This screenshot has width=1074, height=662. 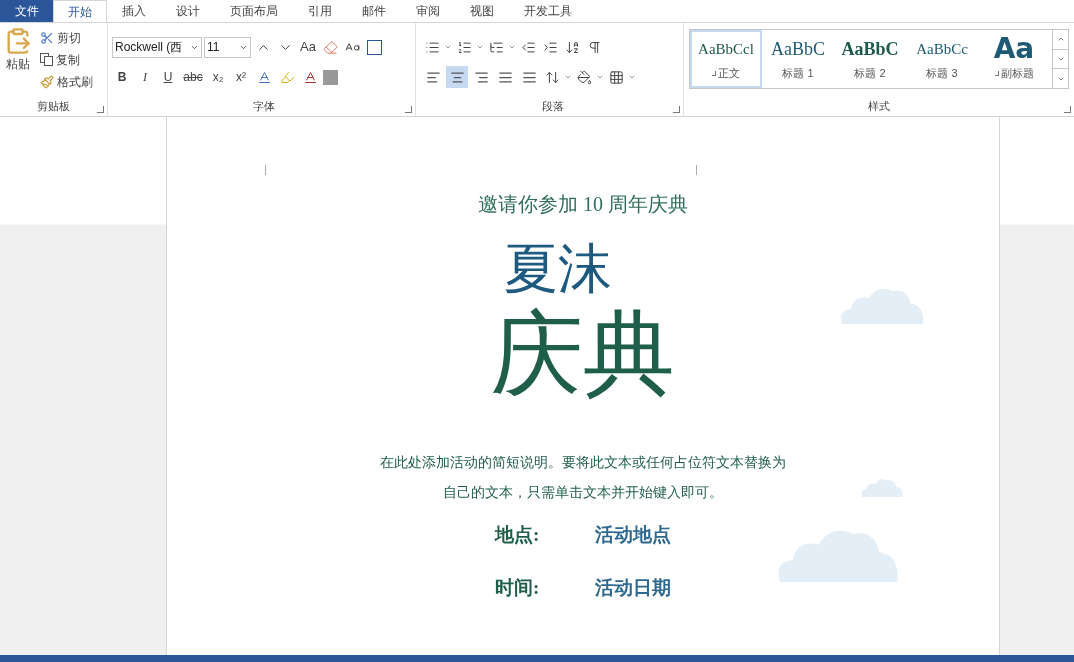 What do you see at coordinates (47, 37) in the screenshot?
I see `scissors-icon` at bounding box center [47, 37].